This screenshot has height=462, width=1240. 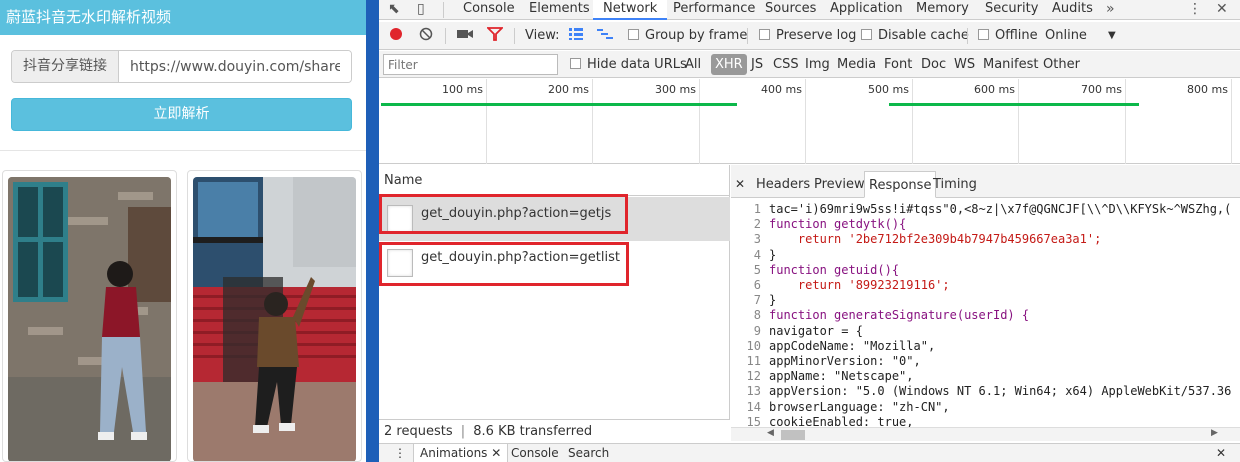 I want to click on tab-security: Security, so click(x=1011, y=10).